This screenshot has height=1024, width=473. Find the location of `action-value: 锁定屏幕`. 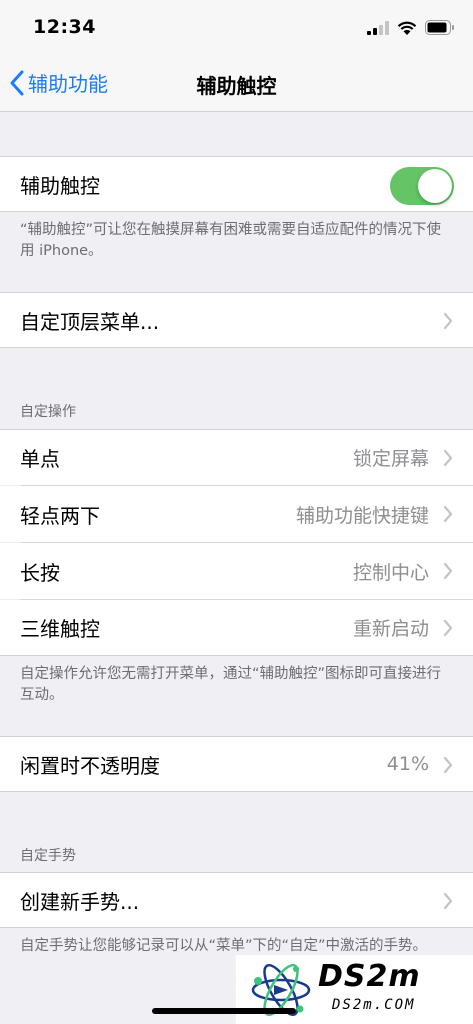

action-value: 锁定屏幕 is located at coordinates (390, 459).